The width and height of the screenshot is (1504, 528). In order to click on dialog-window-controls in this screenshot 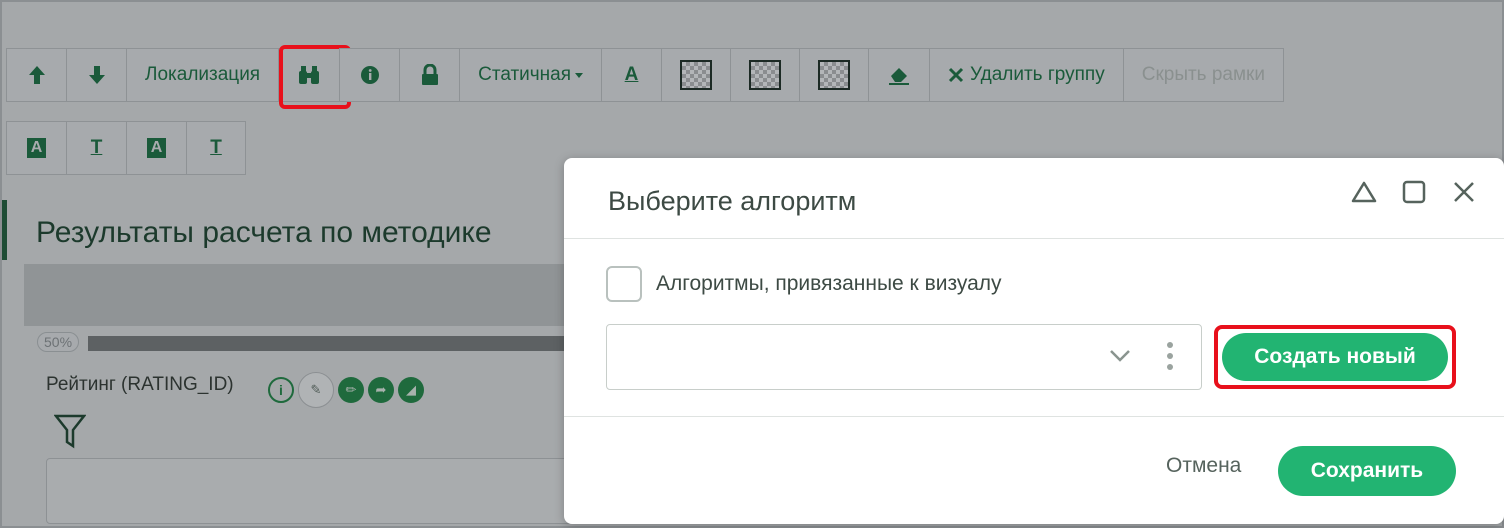, I will do `click(1414, 192)`.